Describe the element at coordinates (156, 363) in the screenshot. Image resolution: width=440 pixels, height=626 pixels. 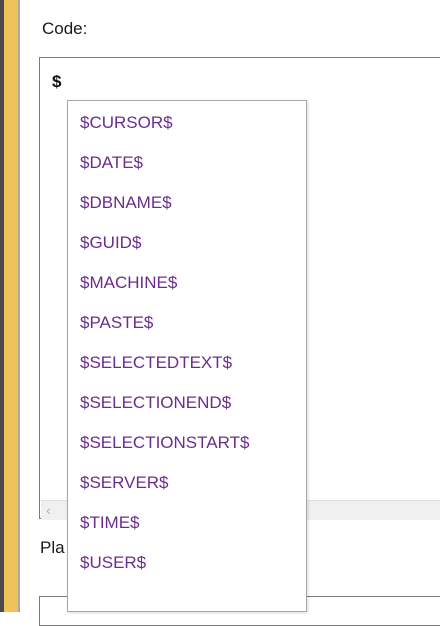
I see `completion-item-selectedtext: $SELECTEDTEXT$` at that location.